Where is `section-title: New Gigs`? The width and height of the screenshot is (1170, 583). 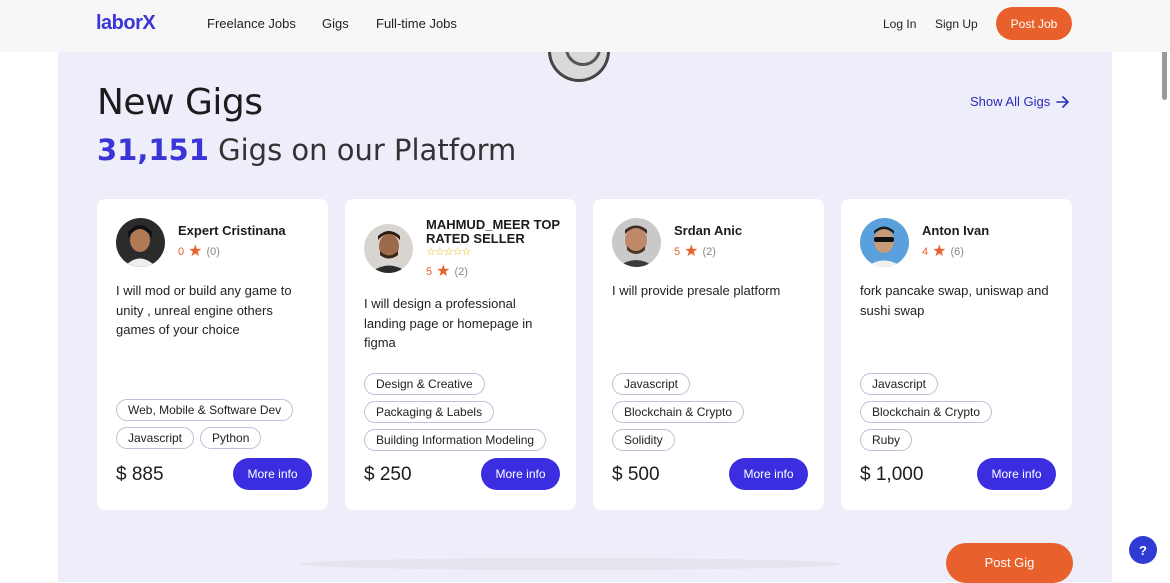 section-title: New Gigs is located at coordinates (180, 102).